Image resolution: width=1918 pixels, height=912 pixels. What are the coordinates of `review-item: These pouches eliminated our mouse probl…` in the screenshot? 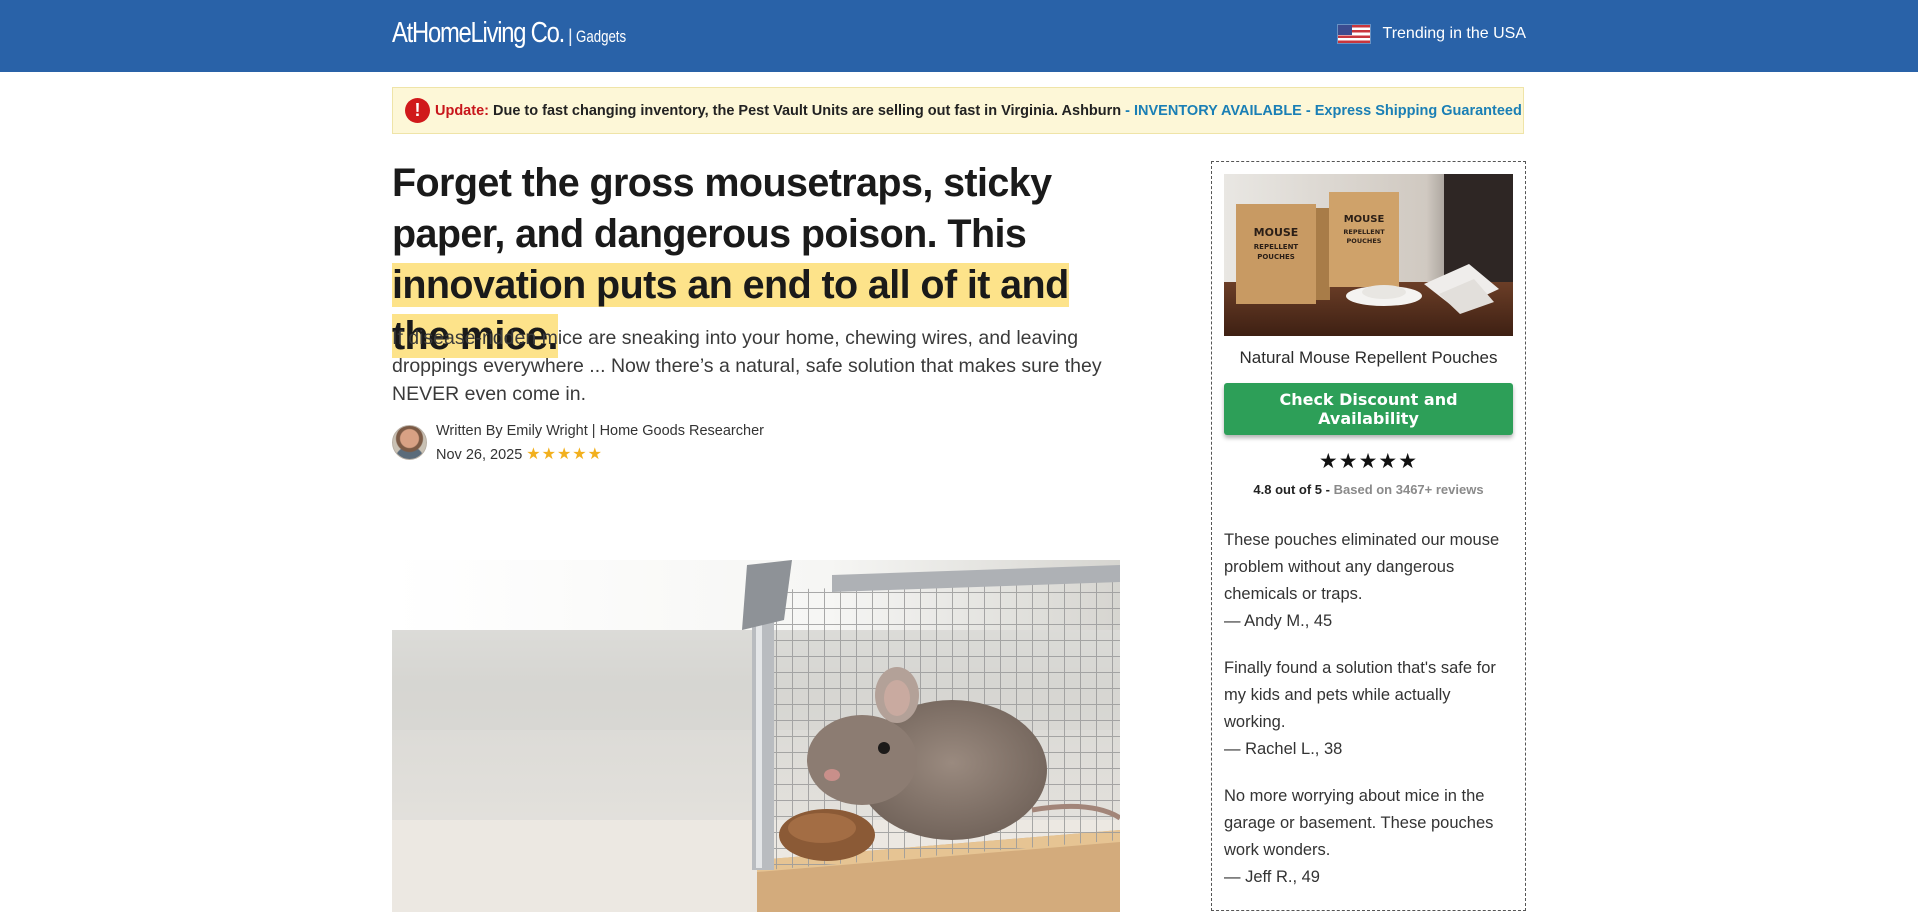 It's located at (1370, 581).